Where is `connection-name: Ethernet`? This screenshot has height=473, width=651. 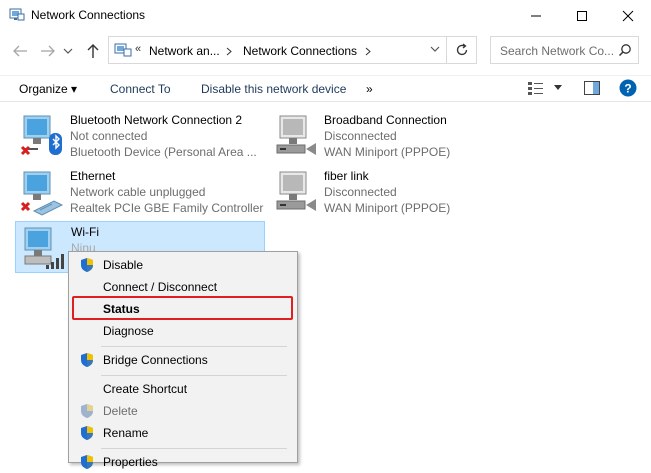 connection-name: Ethernet is located at coordinates (93, 176).